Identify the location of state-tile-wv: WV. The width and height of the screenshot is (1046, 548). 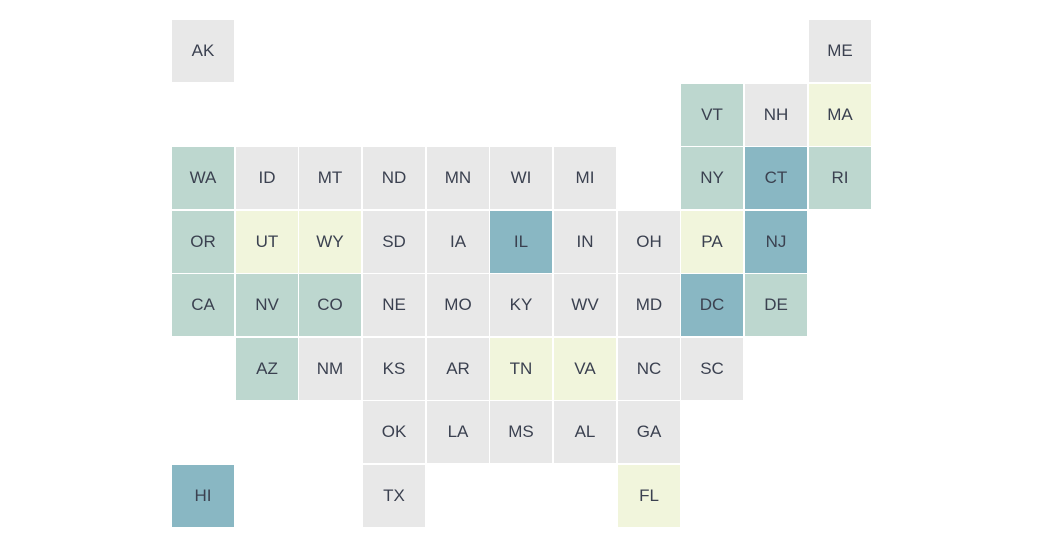
(585, 305).